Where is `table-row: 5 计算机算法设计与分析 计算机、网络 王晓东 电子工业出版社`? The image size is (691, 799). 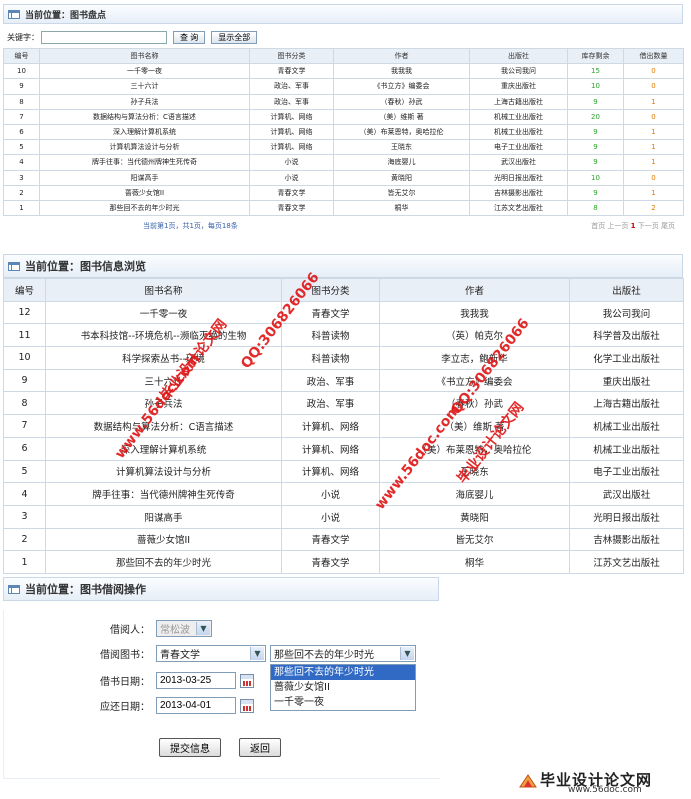 table-row: 5 计算机算法设计与分析 计算机、网络 王晓东 电子工业出版社 is located at coordinates (343, 471).